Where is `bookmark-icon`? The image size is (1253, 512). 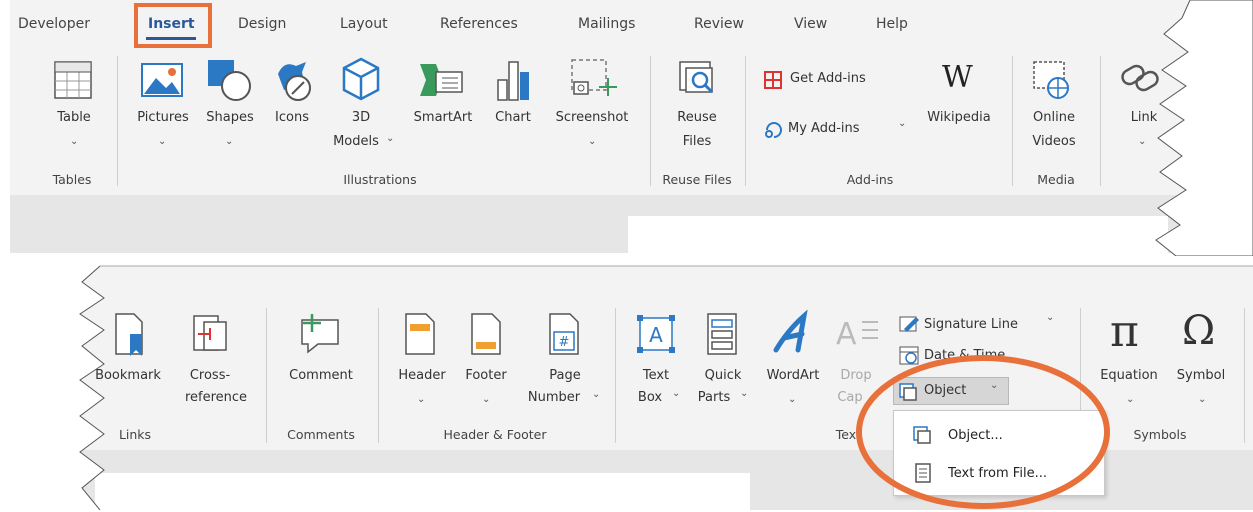
bookmark-icon is located at coordinates (129, 334).